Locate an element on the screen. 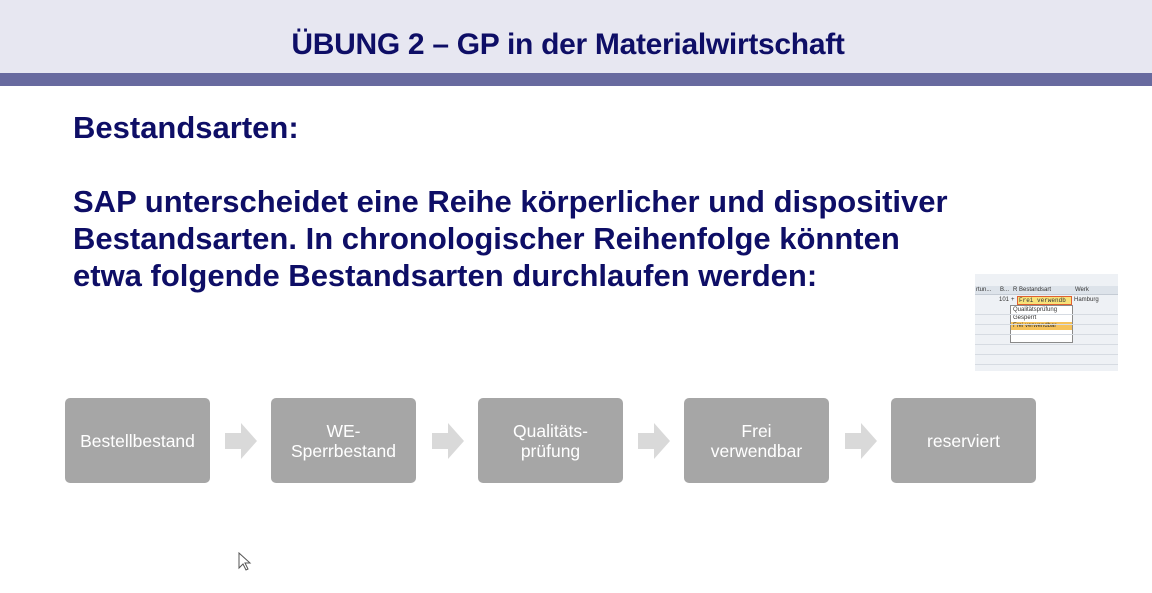 The image size is (1152, 593). process-step-bestellbestand: Bestellbestand is located at coordinates (137, 440).